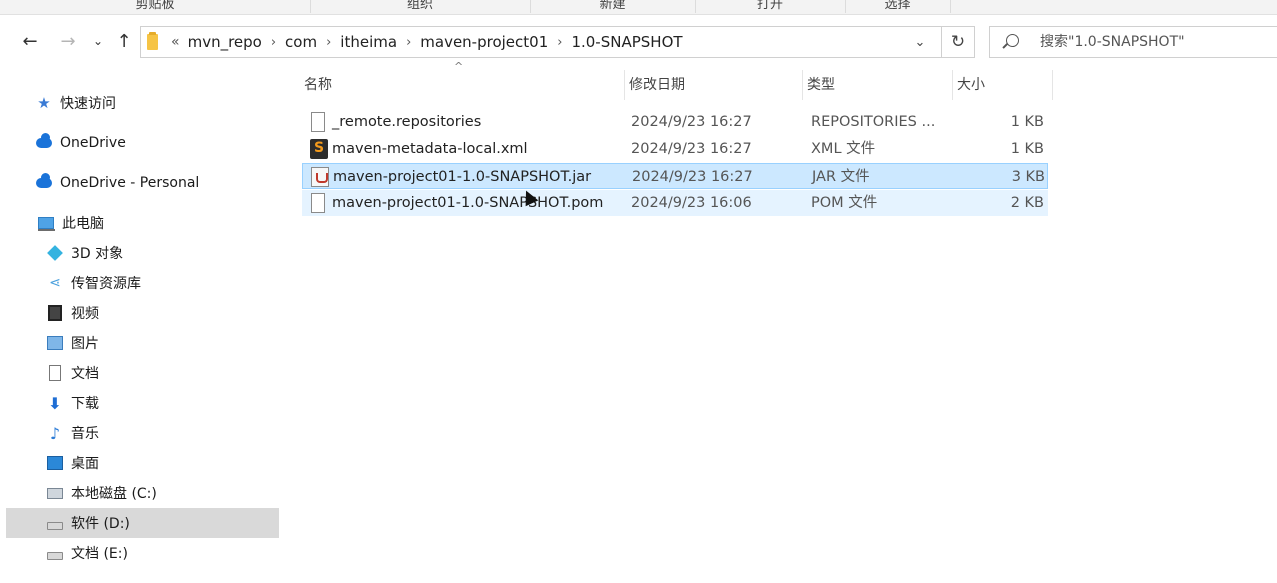 The image size is (1277, 583). What do you see at coordinates (163, 373) in the screenshot?
I see `sidebar-item-documents: 文档` at bounding box center [163, 373].